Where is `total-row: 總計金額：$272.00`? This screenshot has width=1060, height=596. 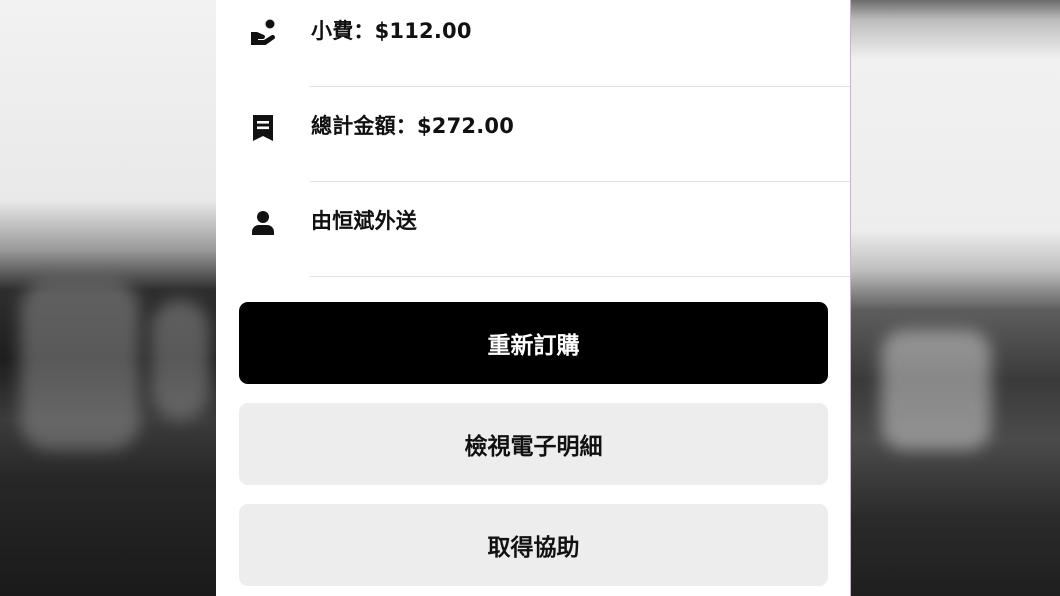 total-row: 總計金額：$272.00 is located at coordinates (533, 134).